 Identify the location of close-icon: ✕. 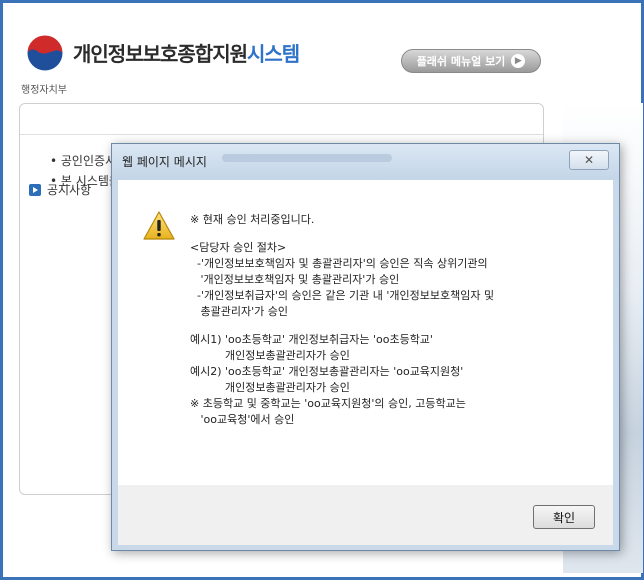
(589, 160).